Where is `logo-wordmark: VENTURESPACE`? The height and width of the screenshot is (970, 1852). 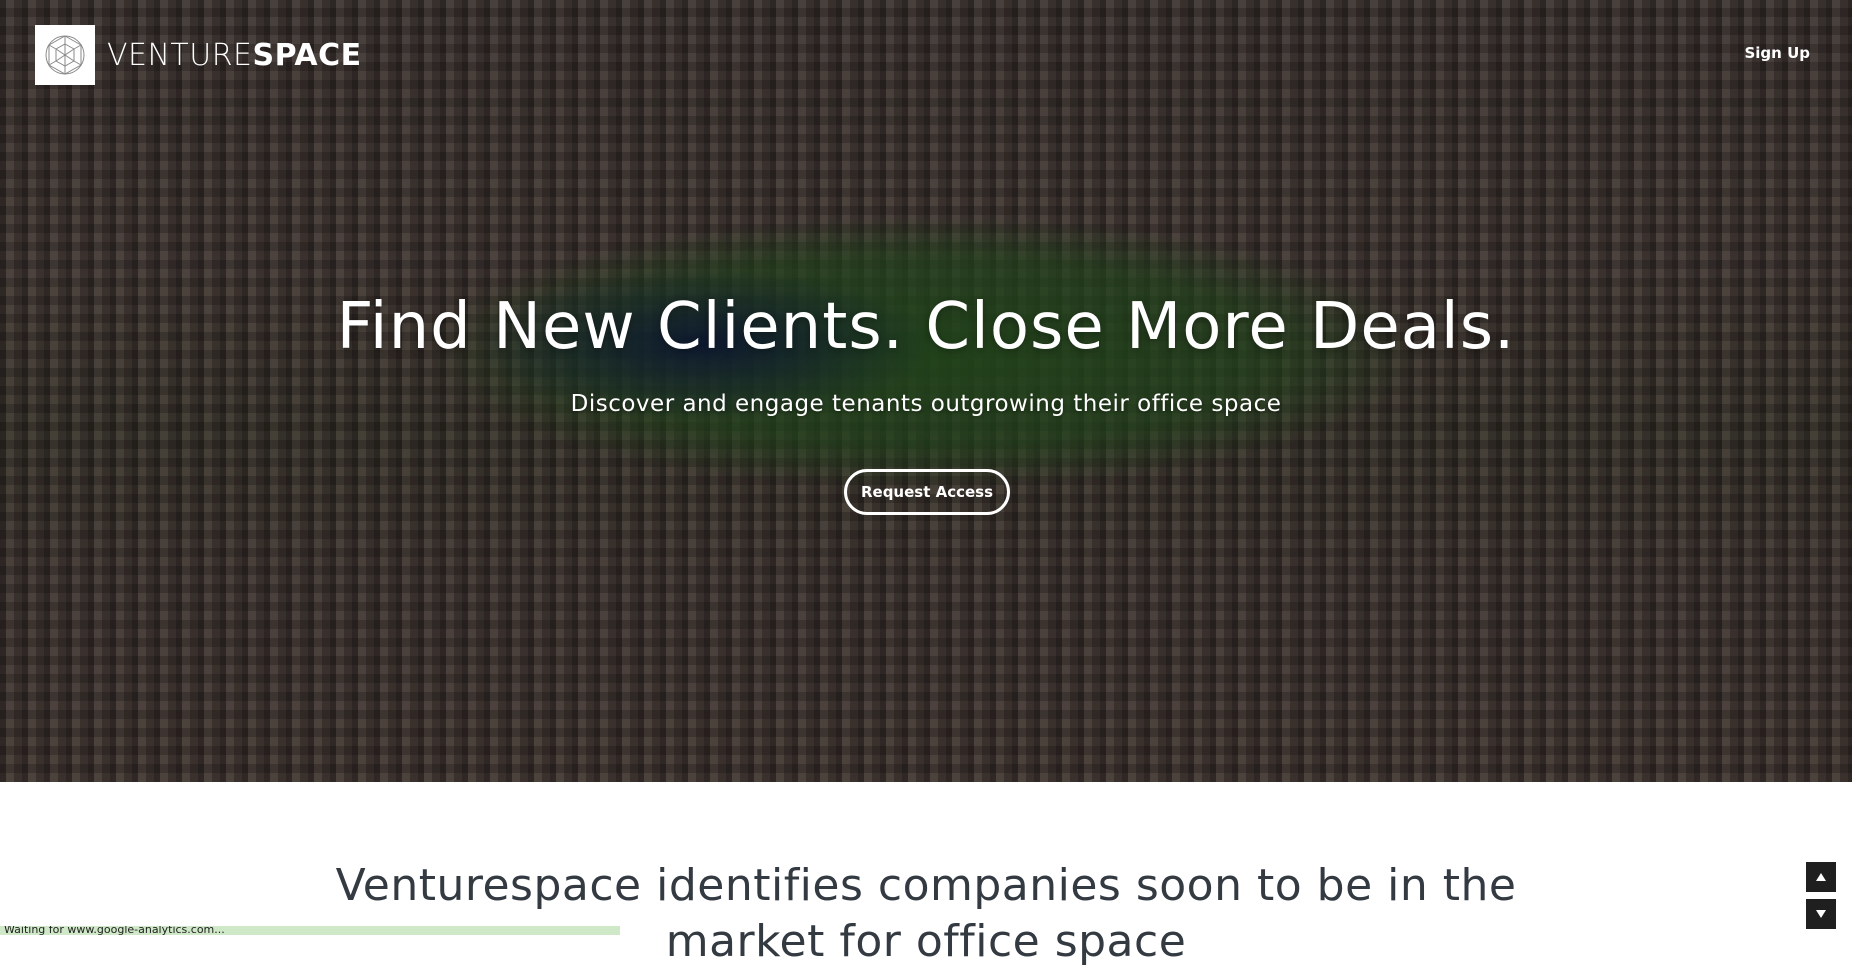
logo-wordmark: VENTURESPACE is located at coordinates (234, 55).